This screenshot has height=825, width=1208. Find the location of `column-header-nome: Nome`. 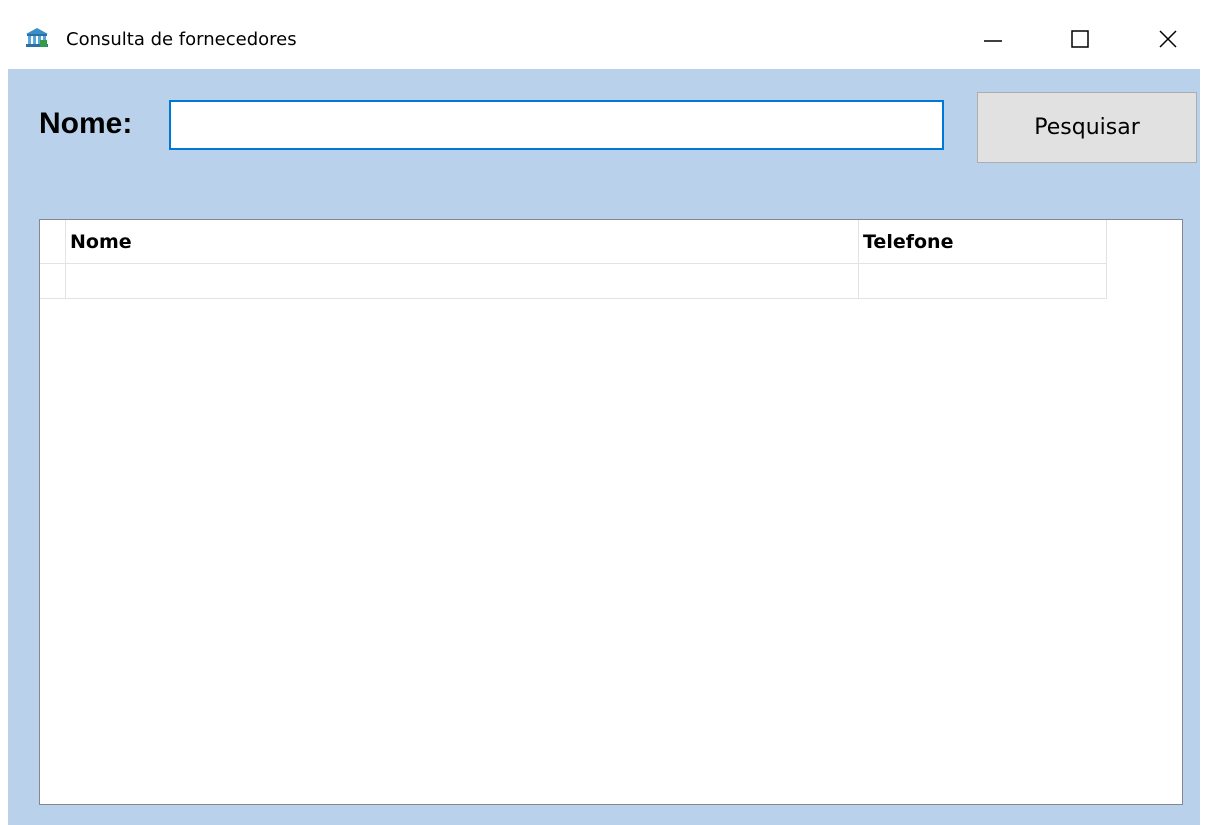

column-header-nome: Nome is located at coordinates (462, 242).